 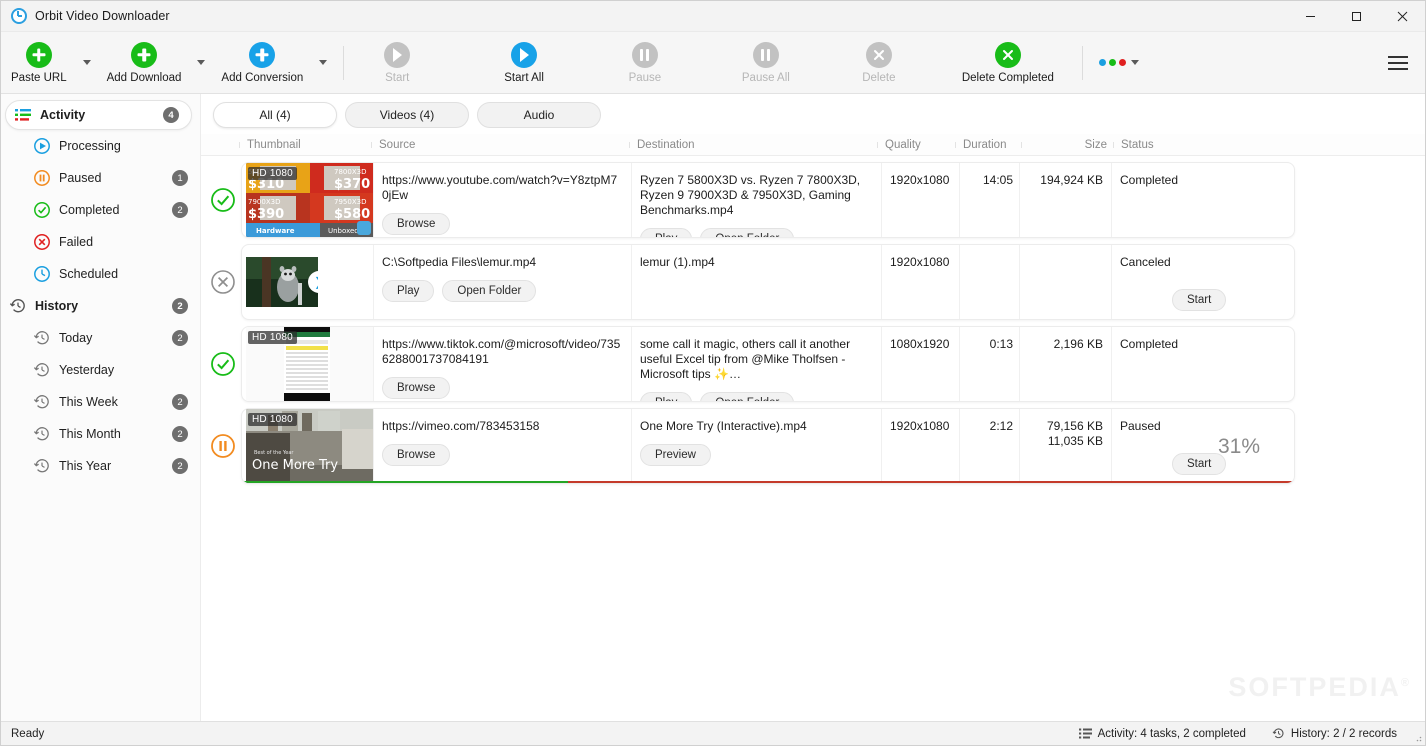 I want to click on hamburger-menu-icon, so click(x=1398, y=63).